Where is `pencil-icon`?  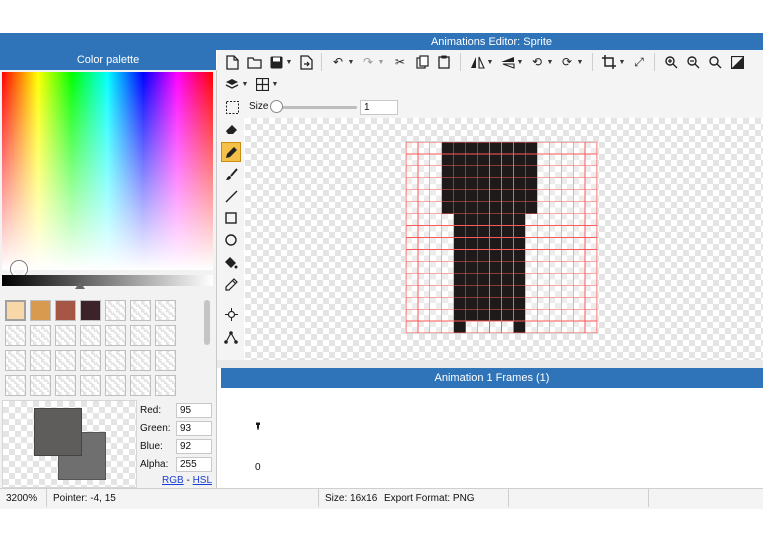 pencil-icon is located at coordinates (231, 152).